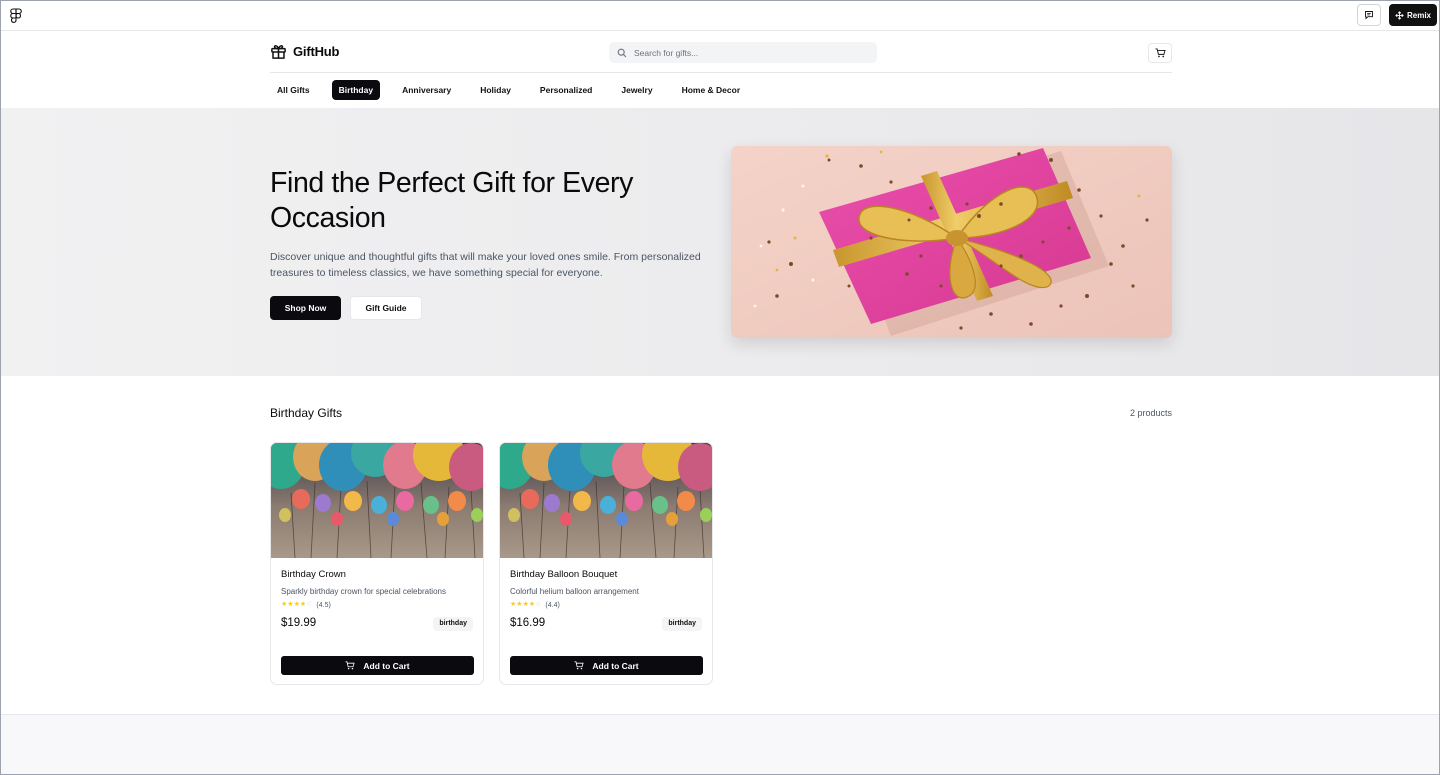 The width and height of the screenshot is (1440, 775). I want to click on shop-now-button: Shop Now, so click(305, 308).